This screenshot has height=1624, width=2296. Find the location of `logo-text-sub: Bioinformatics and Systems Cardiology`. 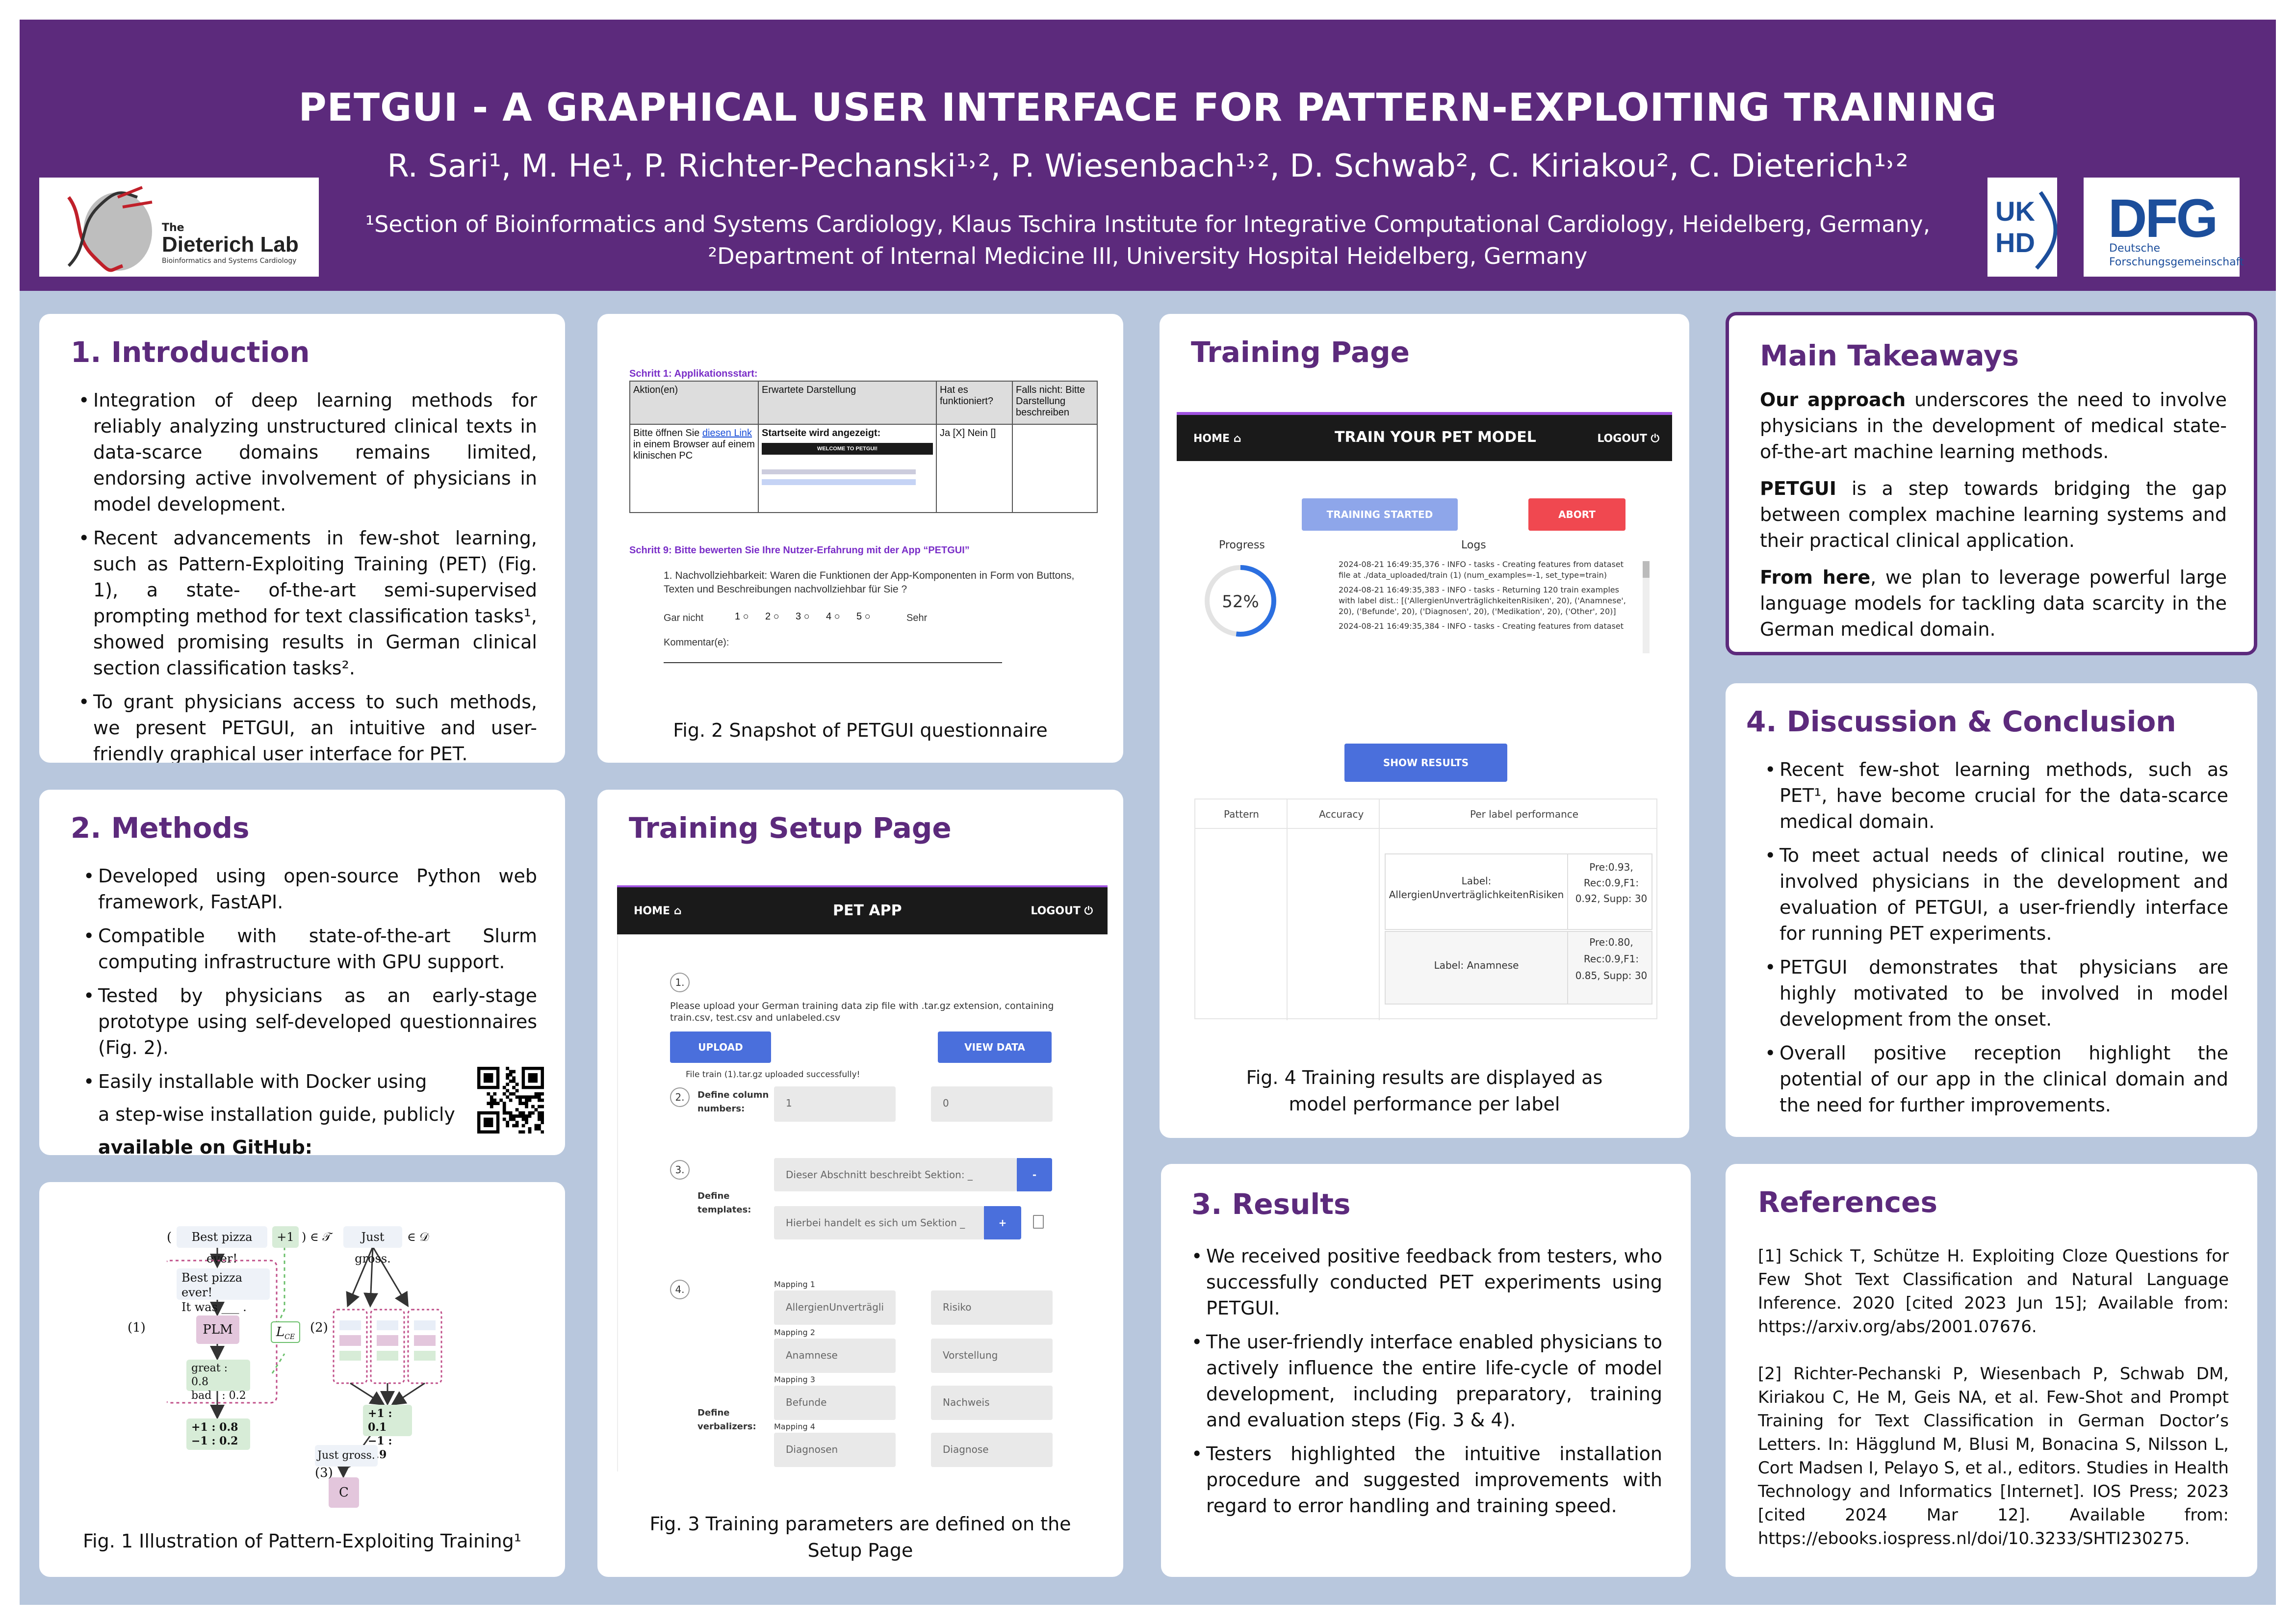

logo-text-sub: Bioinformatics and Systems Cardiology is located at coordinates (229, 261).